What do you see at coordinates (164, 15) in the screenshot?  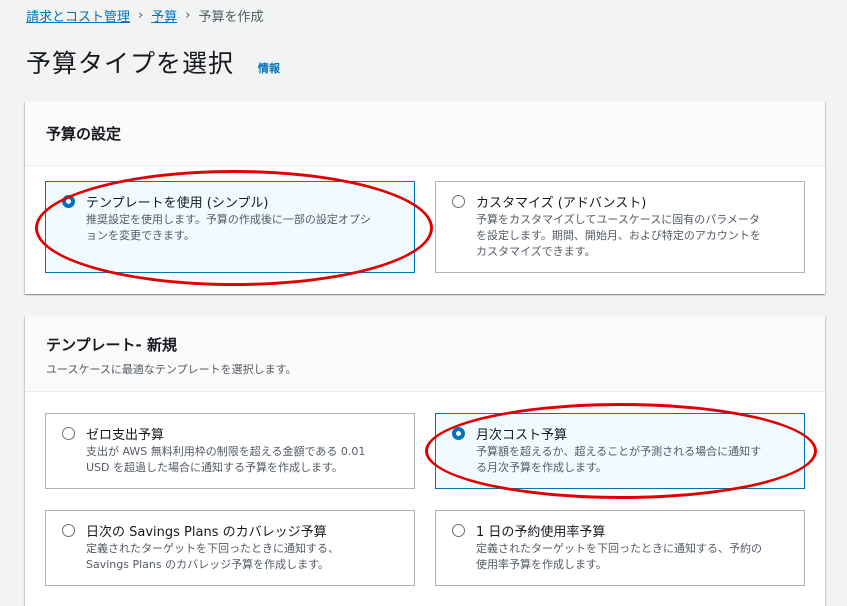 I see `breadcrumb-link-budgets: 予算` at bounding box center [164, 15].